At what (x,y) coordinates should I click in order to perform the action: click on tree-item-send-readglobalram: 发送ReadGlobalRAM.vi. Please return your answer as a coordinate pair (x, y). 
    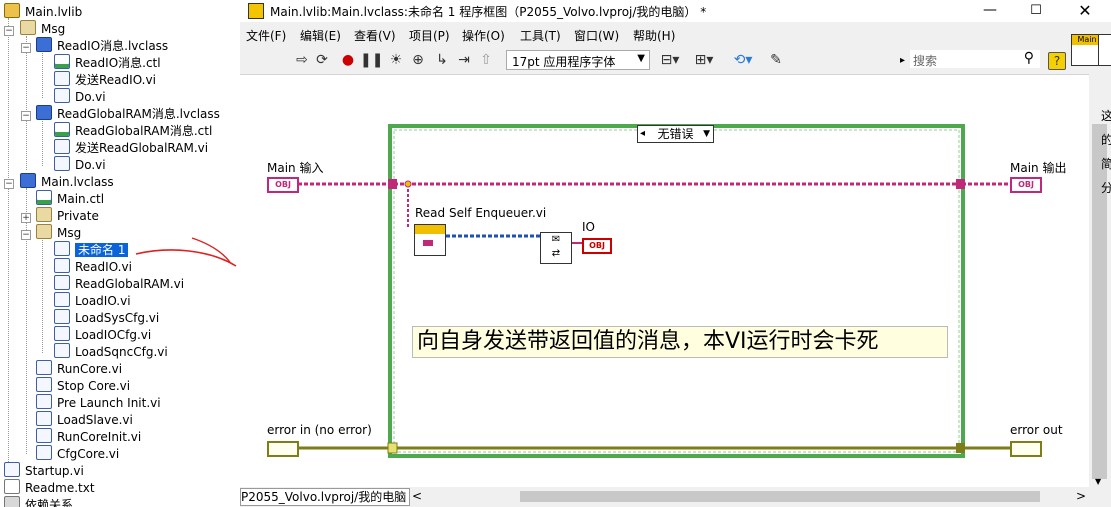
    Looking at the image, I should click on (131, 147).